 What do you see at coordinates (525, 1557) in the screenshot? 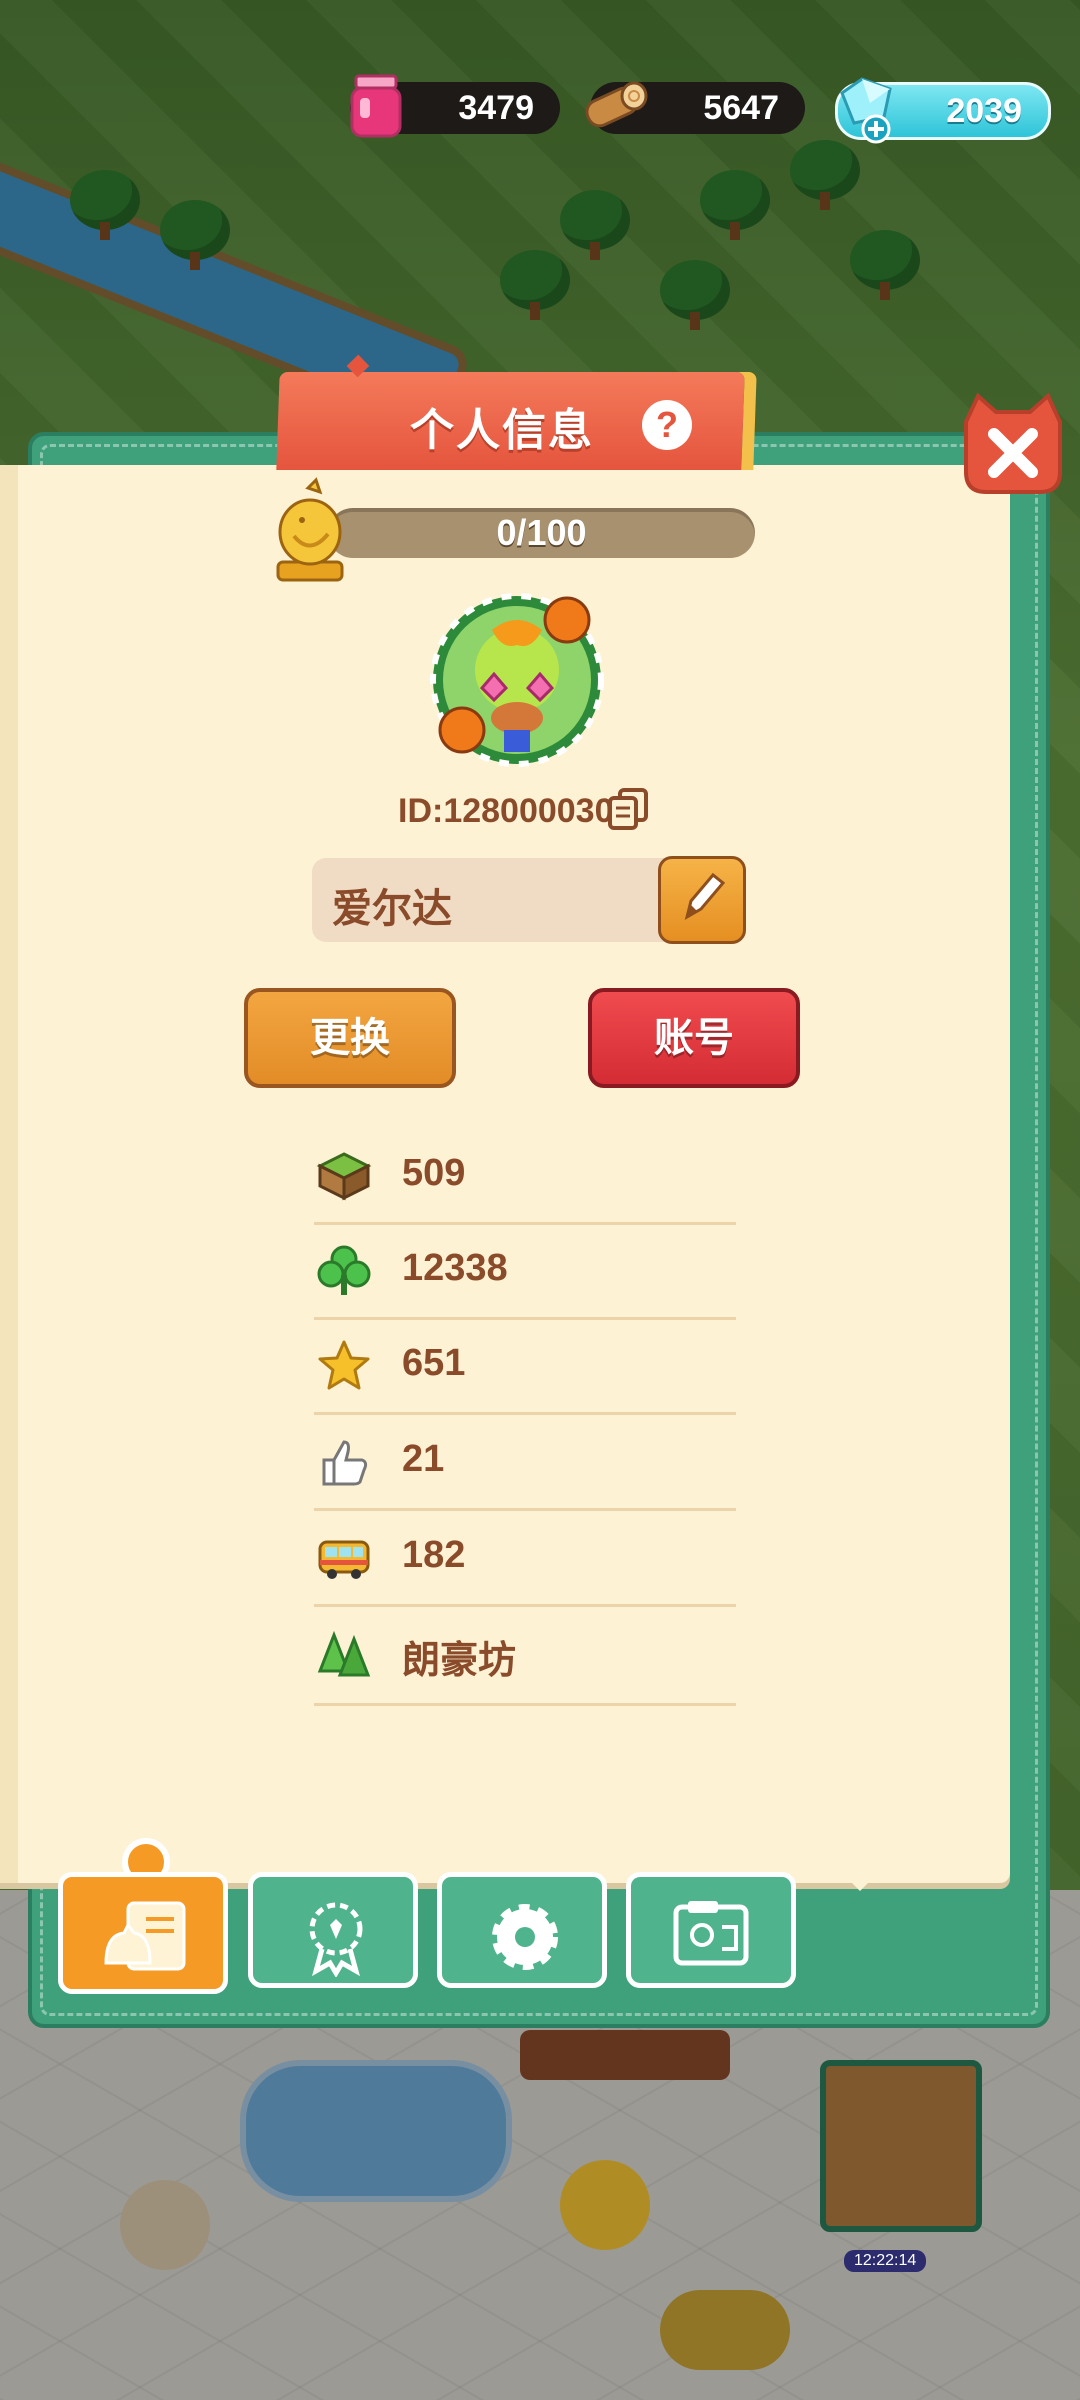
I see `stat-row-bus: 182` at bounding box center [525, 1557].